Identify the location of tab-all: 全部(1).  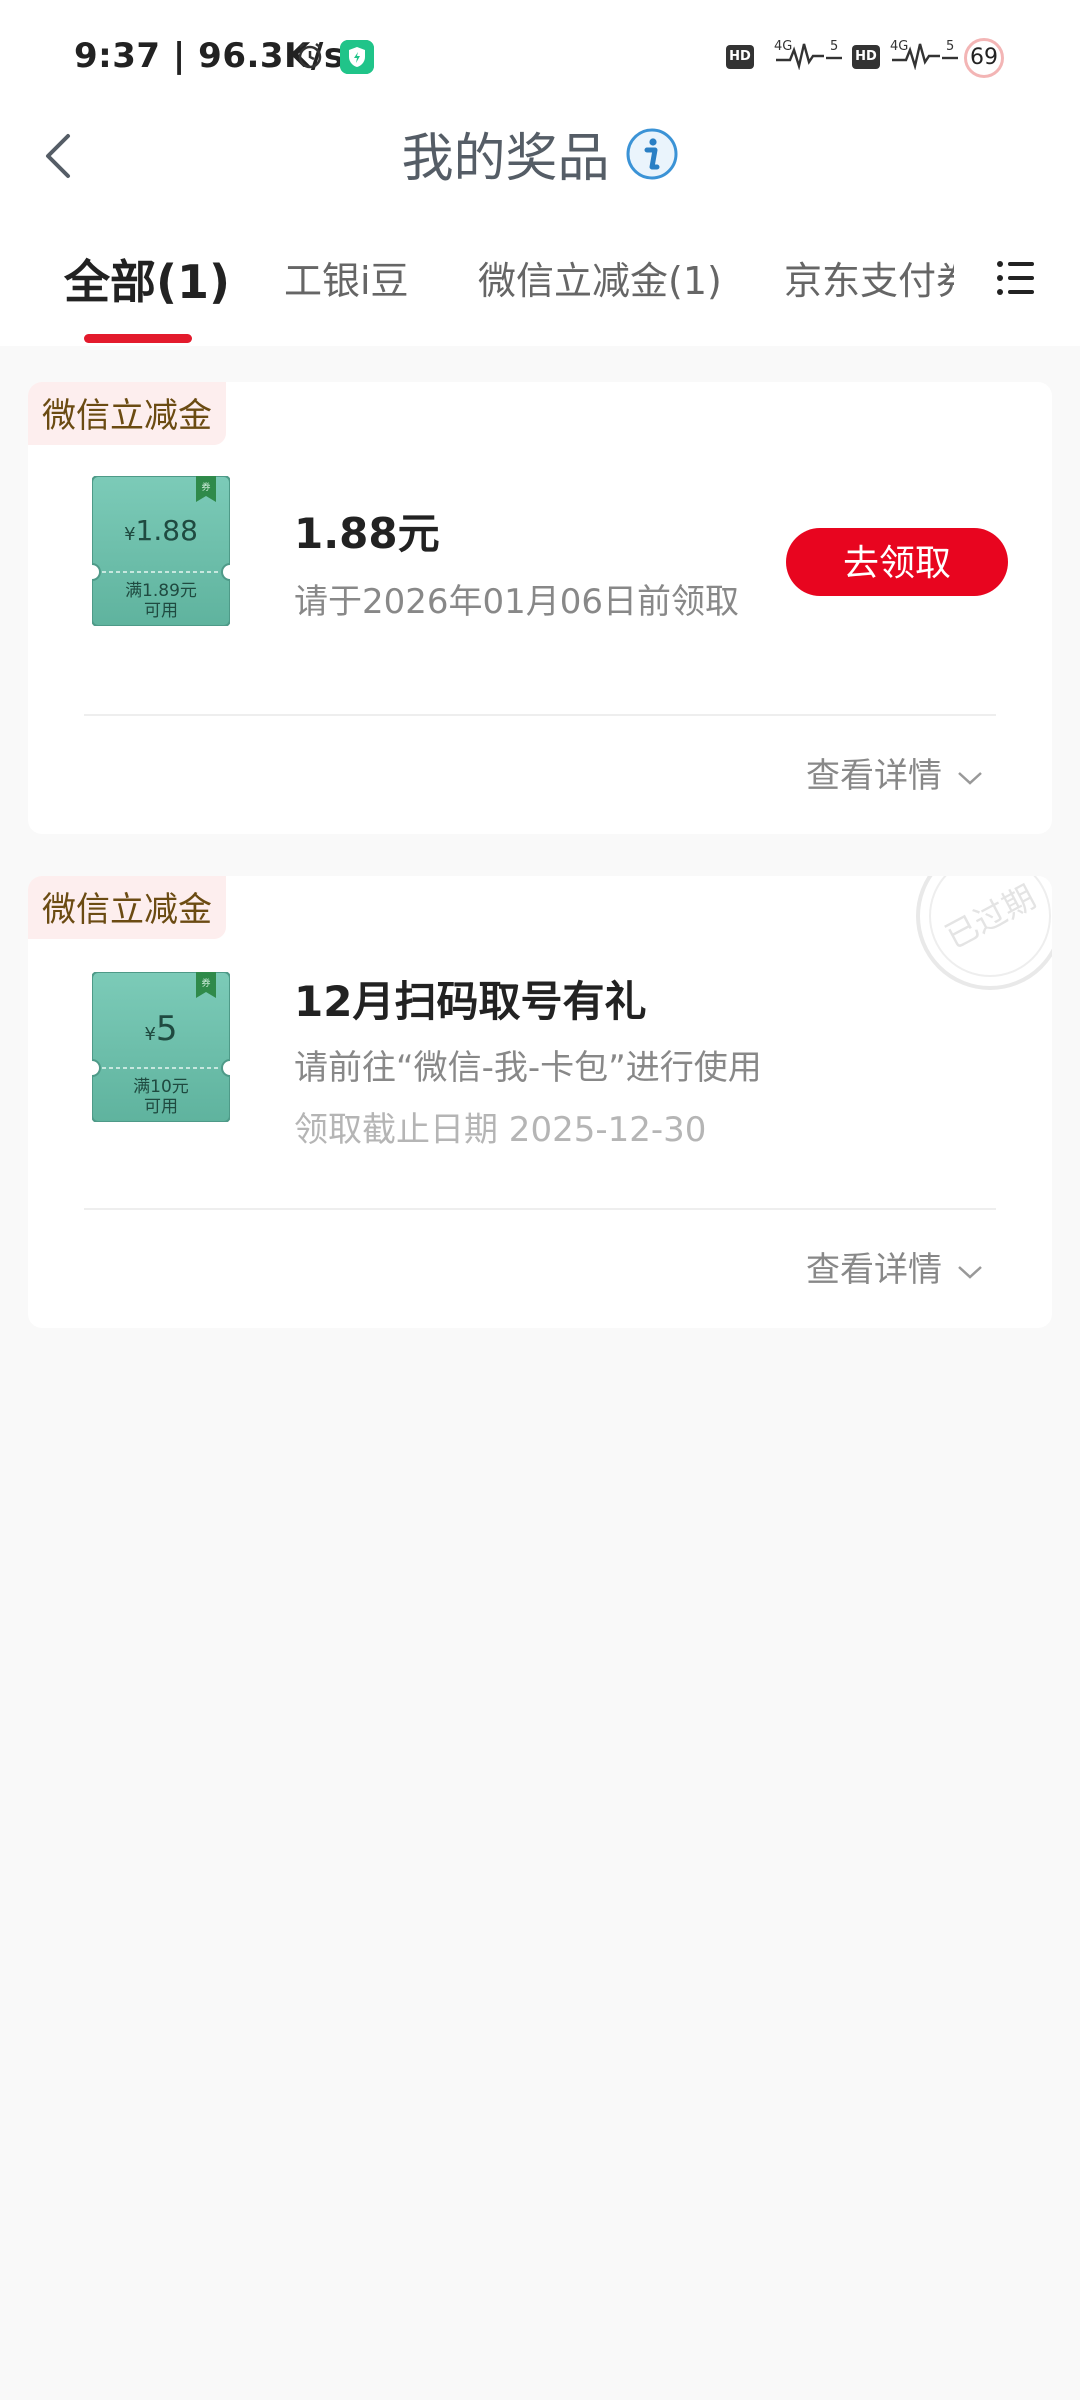
(147, 279).